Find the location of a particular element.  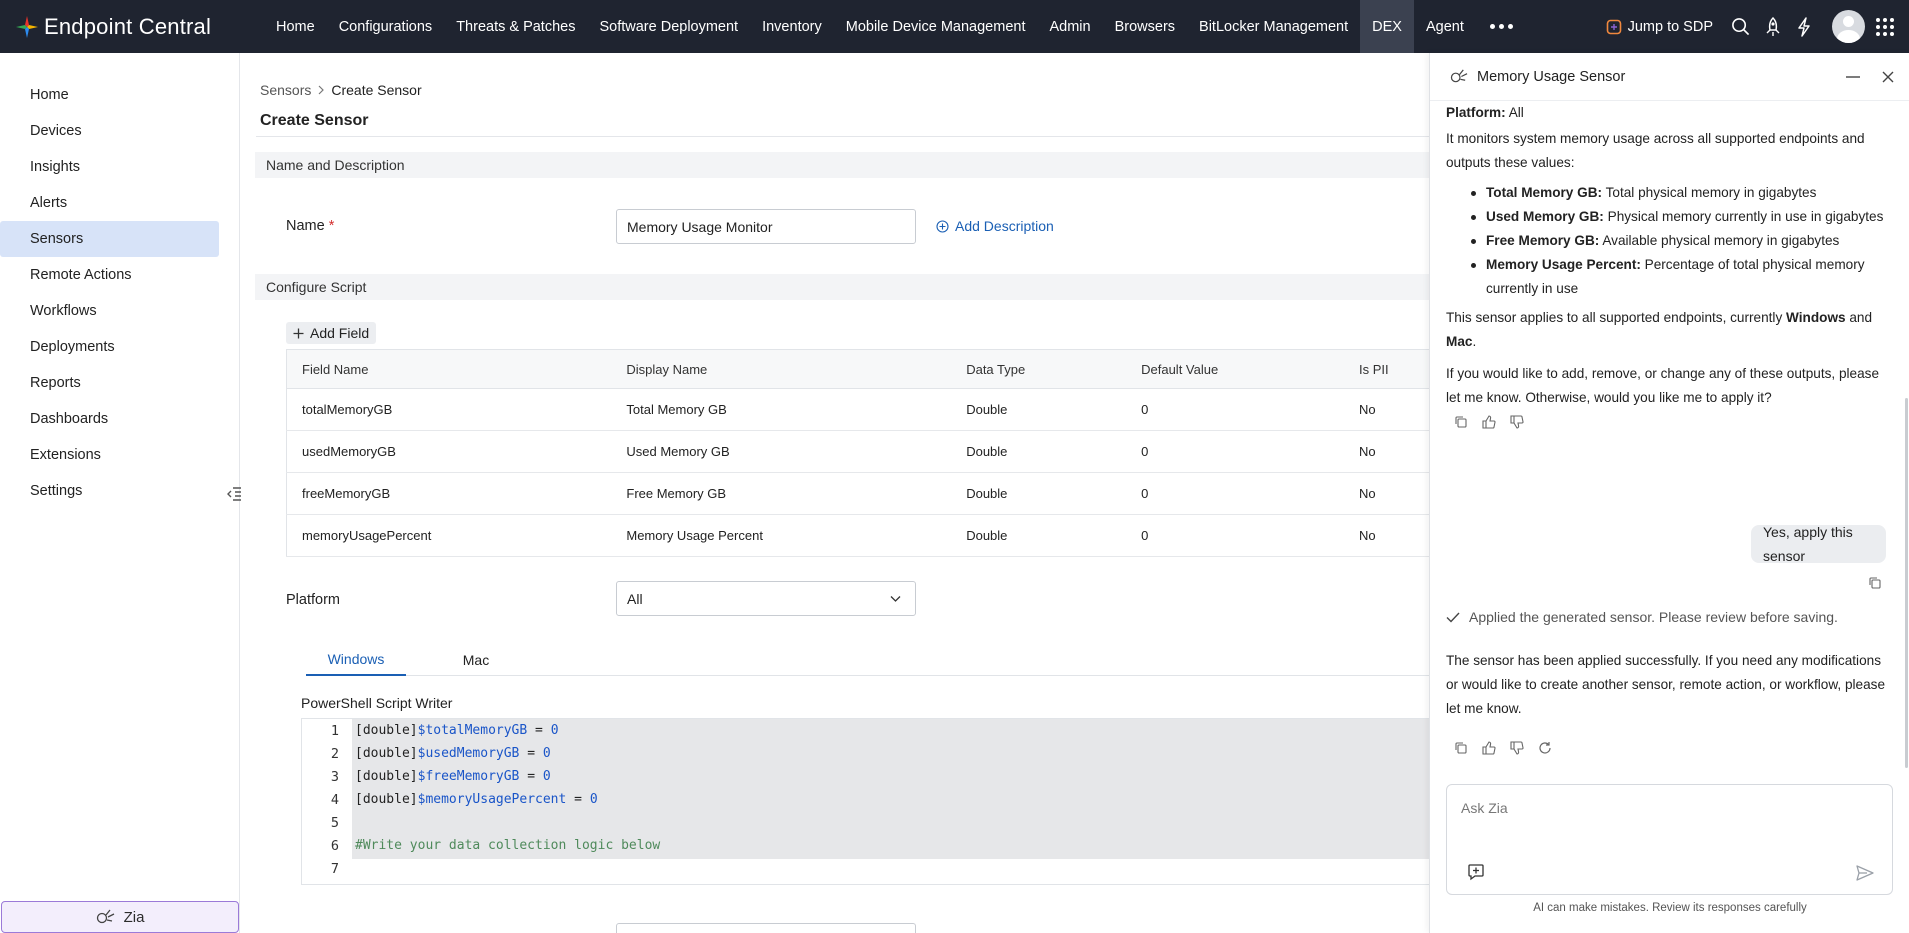

platform-label: Platform is located at coordinates (313, 600).